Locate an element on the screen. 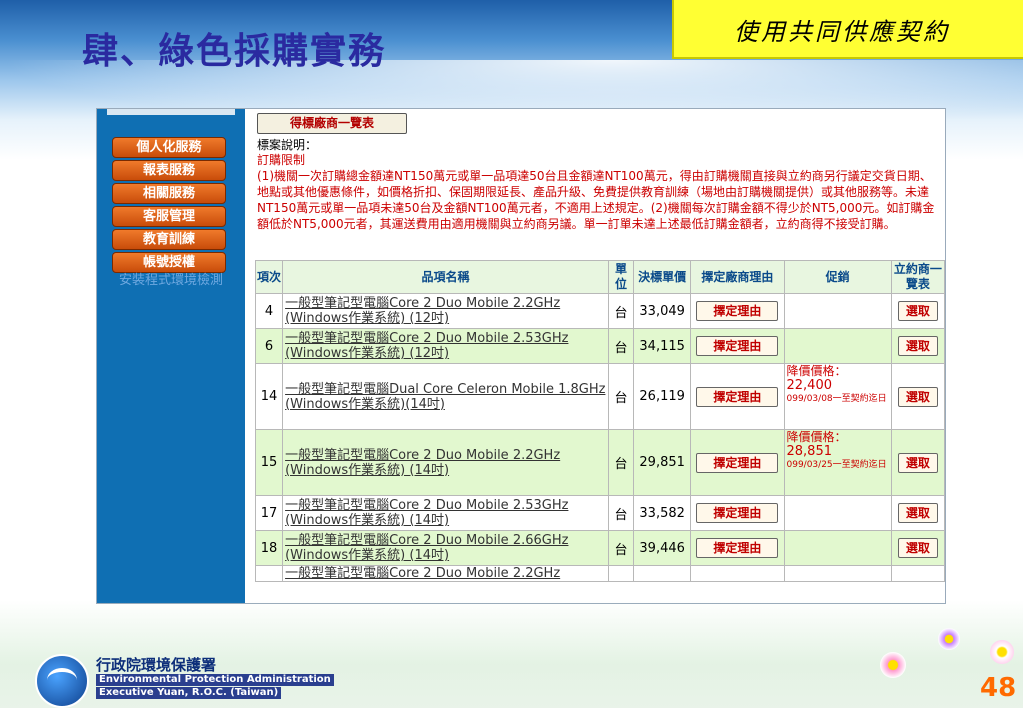 Image resolution: width=1023 pixels, height=708 pixels. promo-date: 099/03/08一至契約迄日 is located at coordinates (836, 399).